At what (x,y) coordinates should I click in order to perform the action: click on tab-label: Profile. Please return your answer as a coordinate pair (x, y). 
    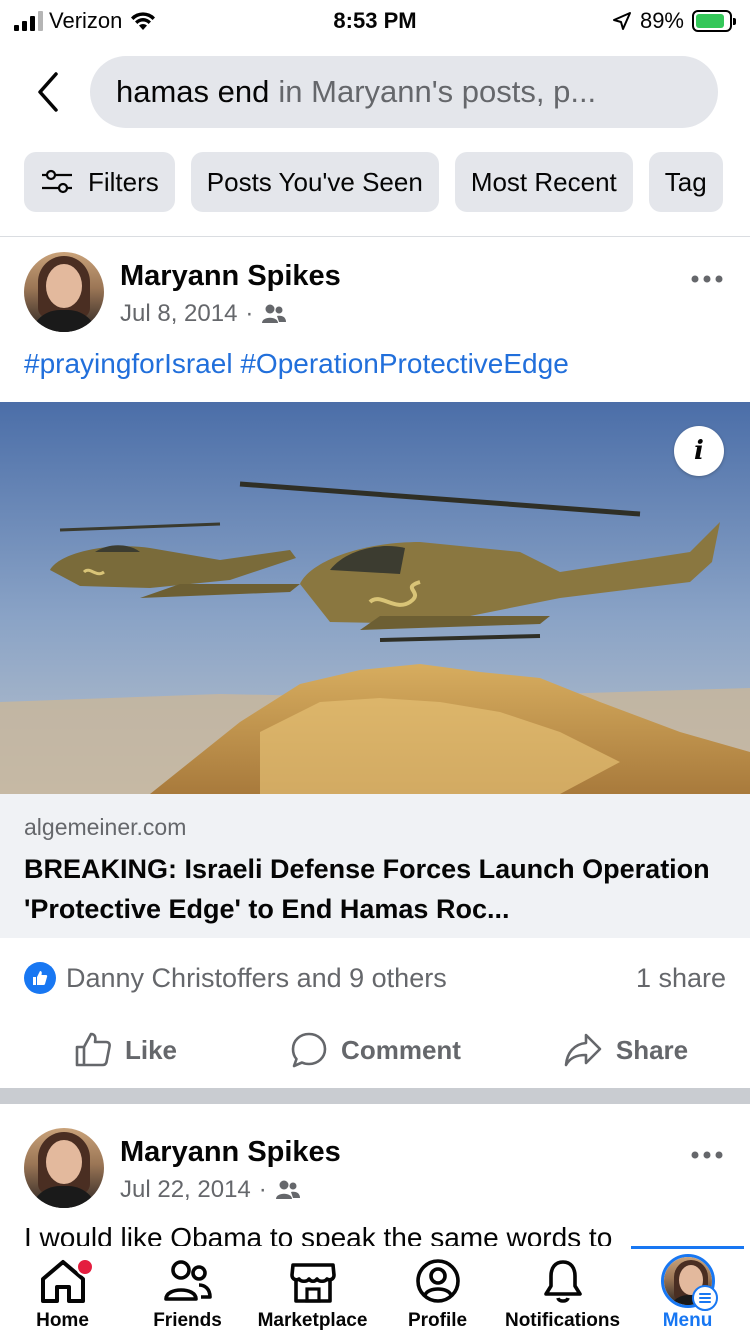
    Looking at the image, I should click on (437, 1320).